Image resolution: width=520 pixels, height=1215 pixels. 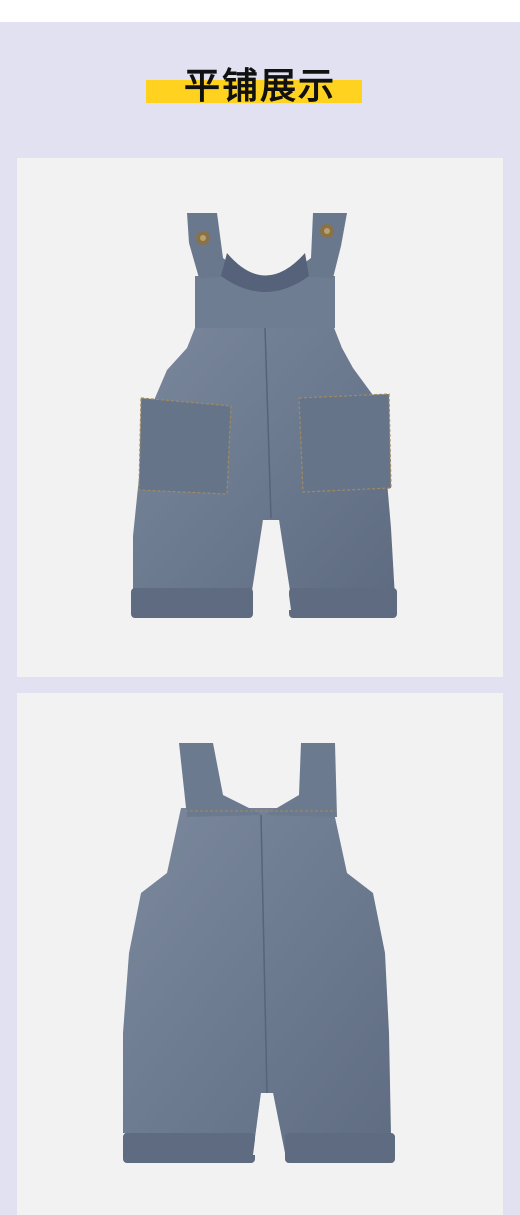 I want to click on back-right-cuff, so click(x=340, y=1148).